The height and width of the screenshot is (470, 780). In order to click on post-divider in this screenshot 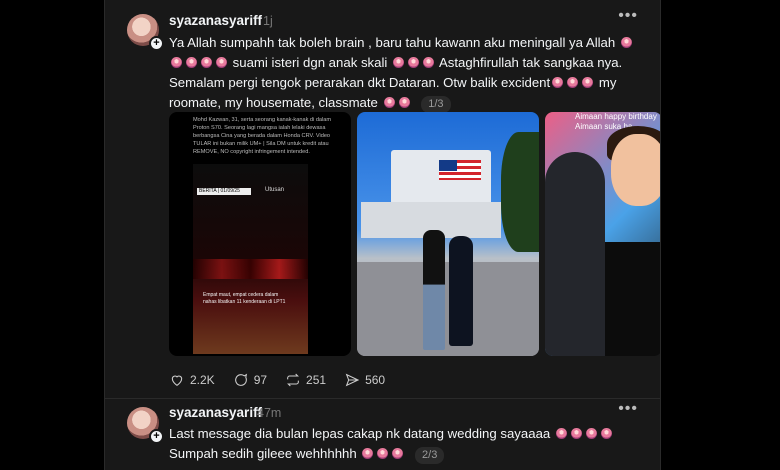, I will do `click(382, 398)`.